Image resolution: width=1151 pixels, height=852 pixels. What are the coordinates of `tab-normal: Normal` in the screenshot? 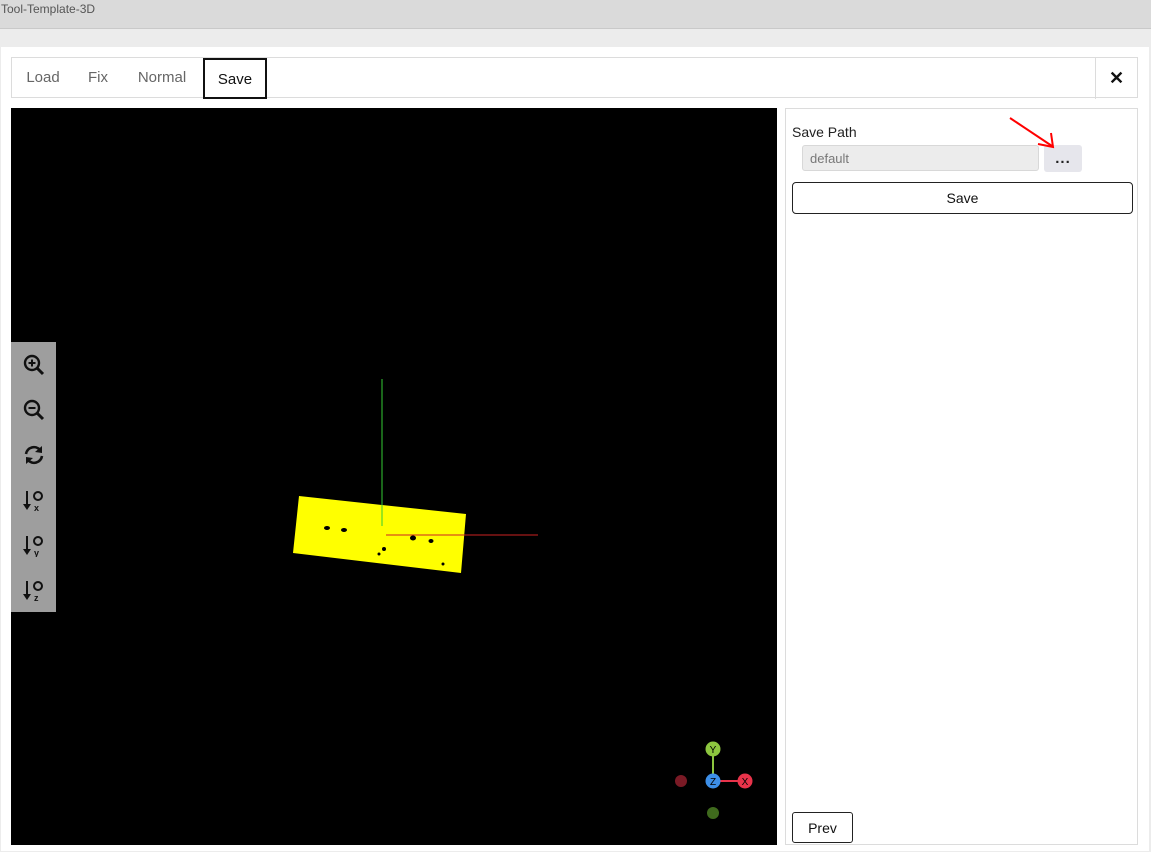 It's located at (162, 78).